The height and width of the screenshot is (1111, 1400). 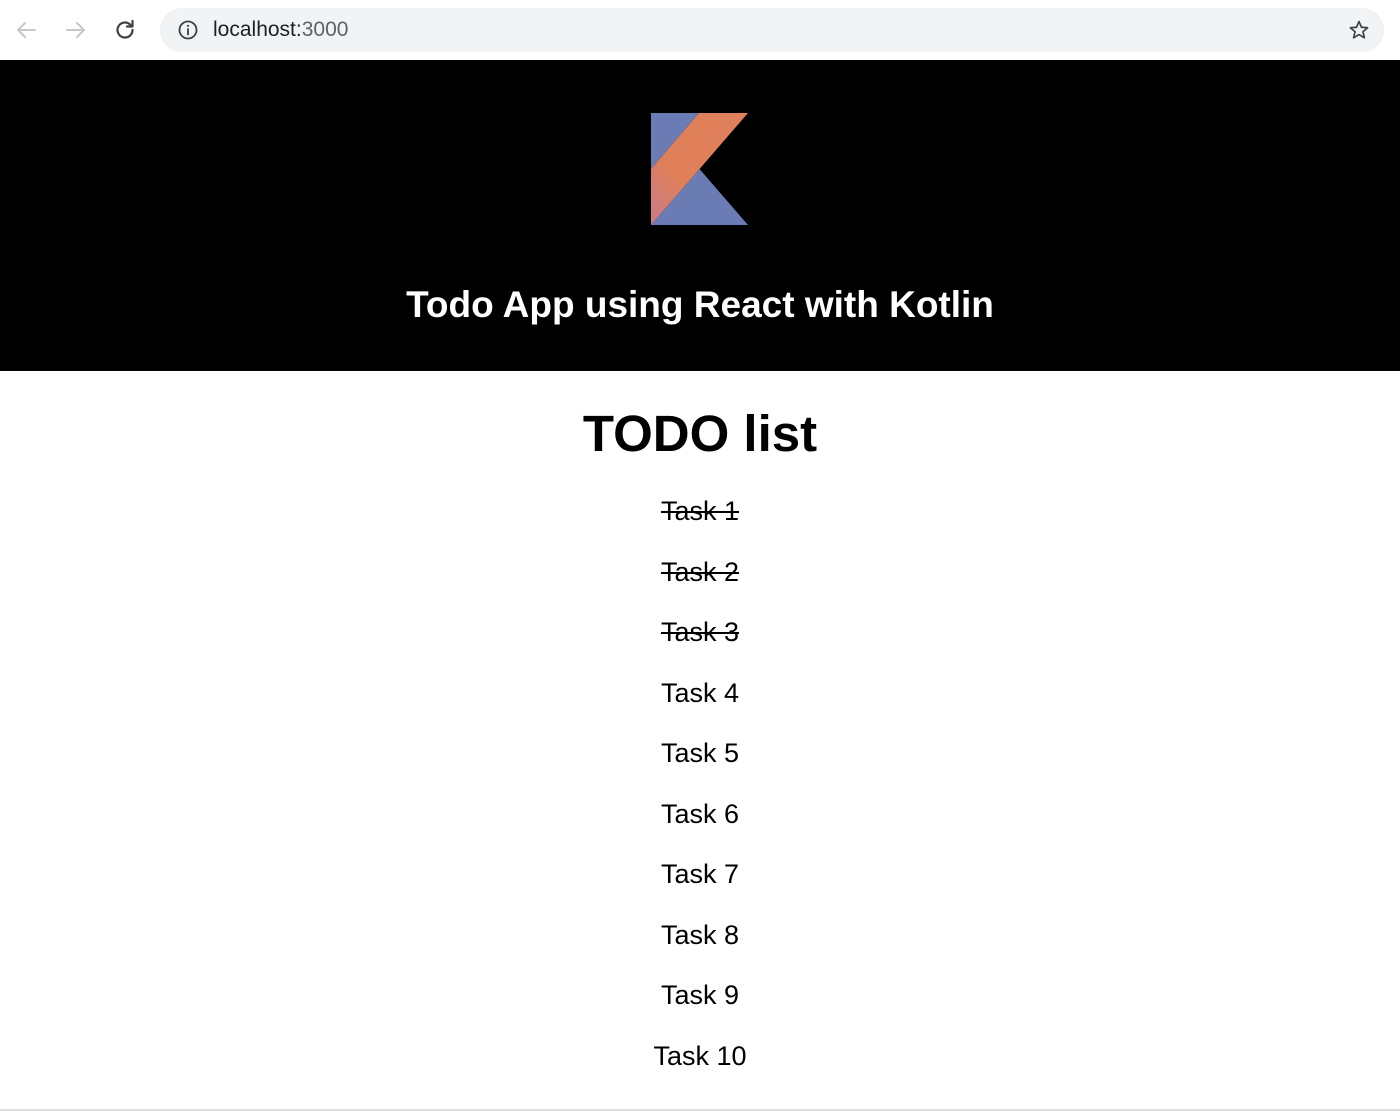 What do you see at coordinates (700, 304) in the screenshot?
I see `header-title: Todo App using React with Kotlin` at bounding box center [700, 304].